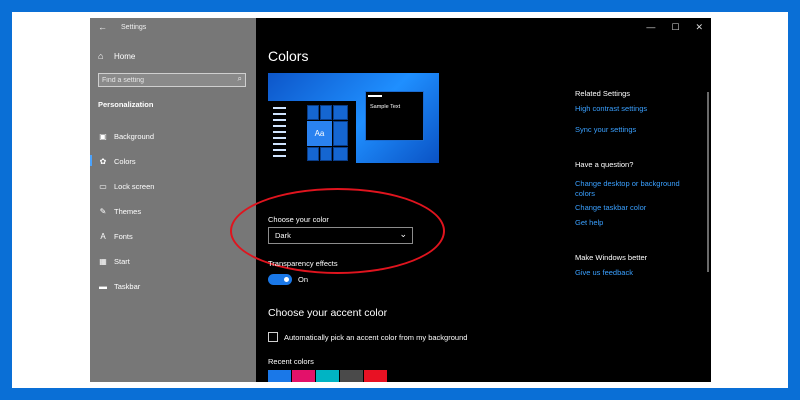  What do you see at coordinates (291, 361) in the screenshot?
I see `recent-colors-label: Recent colors` at bounding box center [291, 361].